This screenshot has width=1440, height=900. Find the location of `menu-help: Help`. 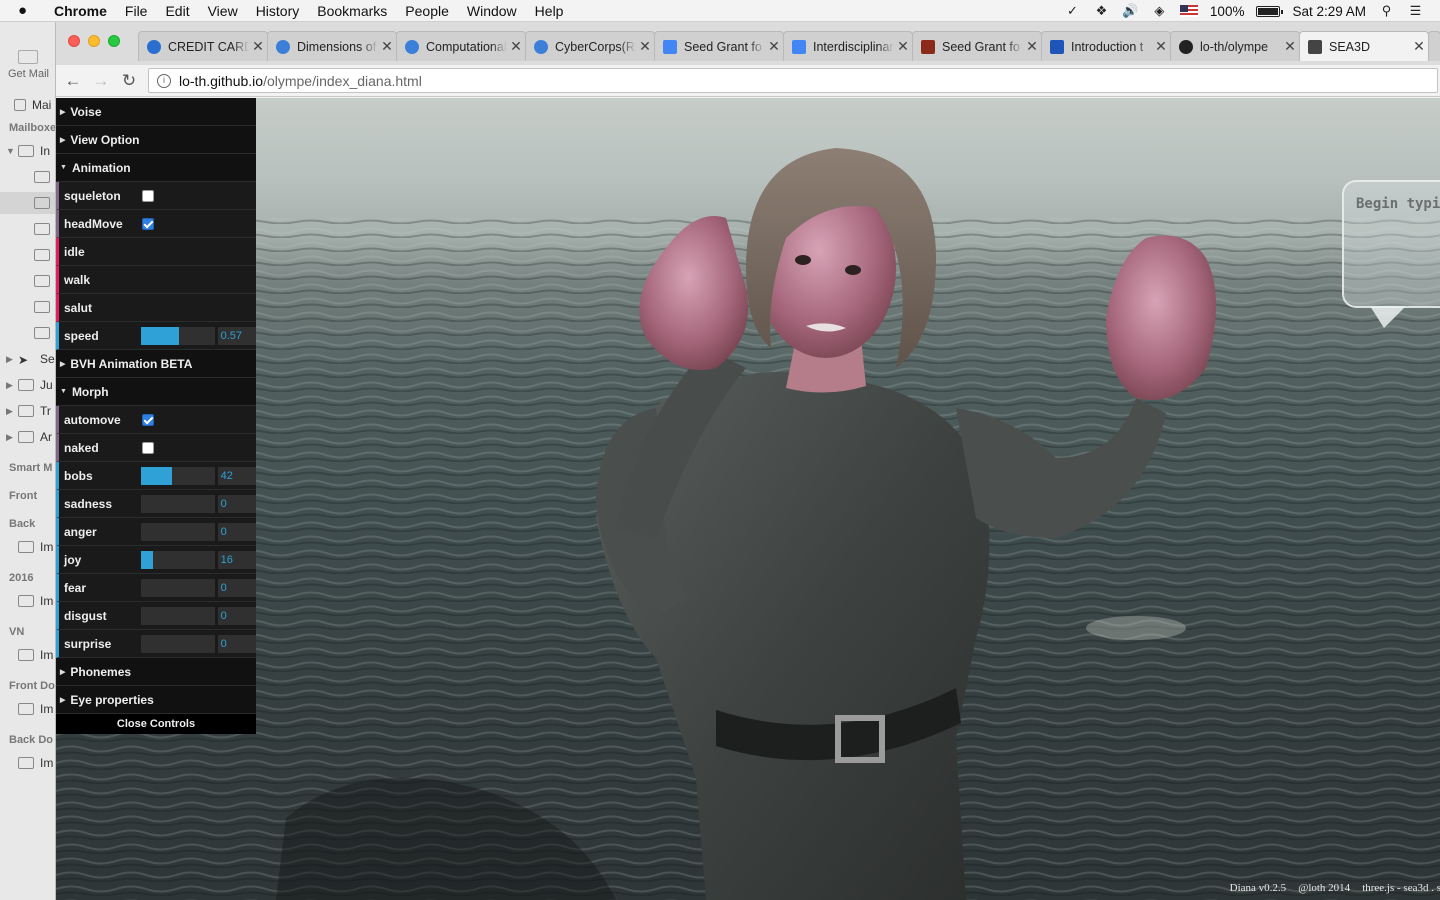

menu-help: Help is located at coordinates (549, 11).